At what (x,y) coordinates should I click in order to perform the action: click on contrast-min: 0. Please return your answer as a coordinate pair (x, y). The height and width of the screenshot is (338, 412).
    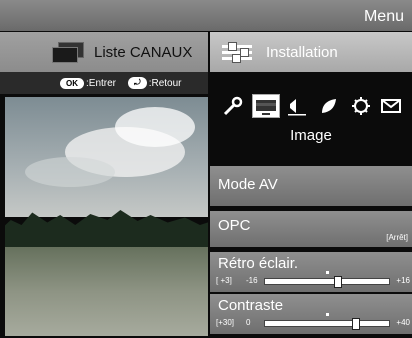
    Looking at the image, I should click on (248, 322).